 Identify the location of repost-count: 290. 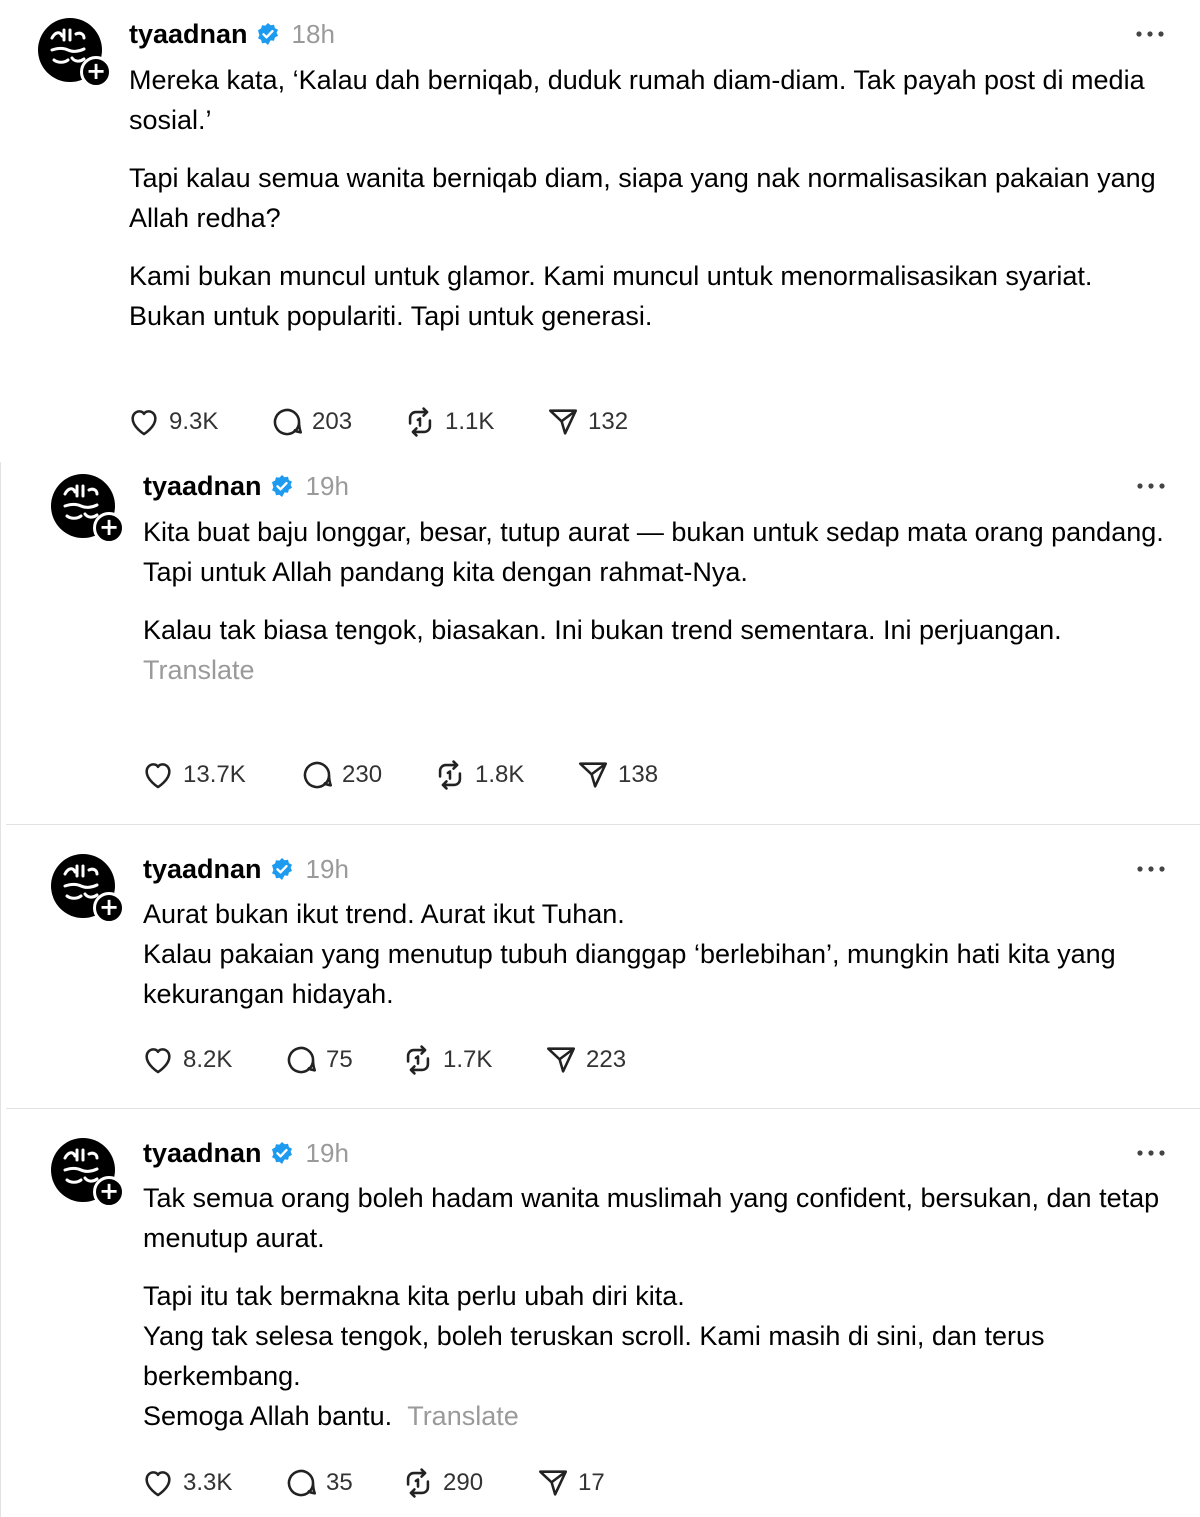
(463, 1482).